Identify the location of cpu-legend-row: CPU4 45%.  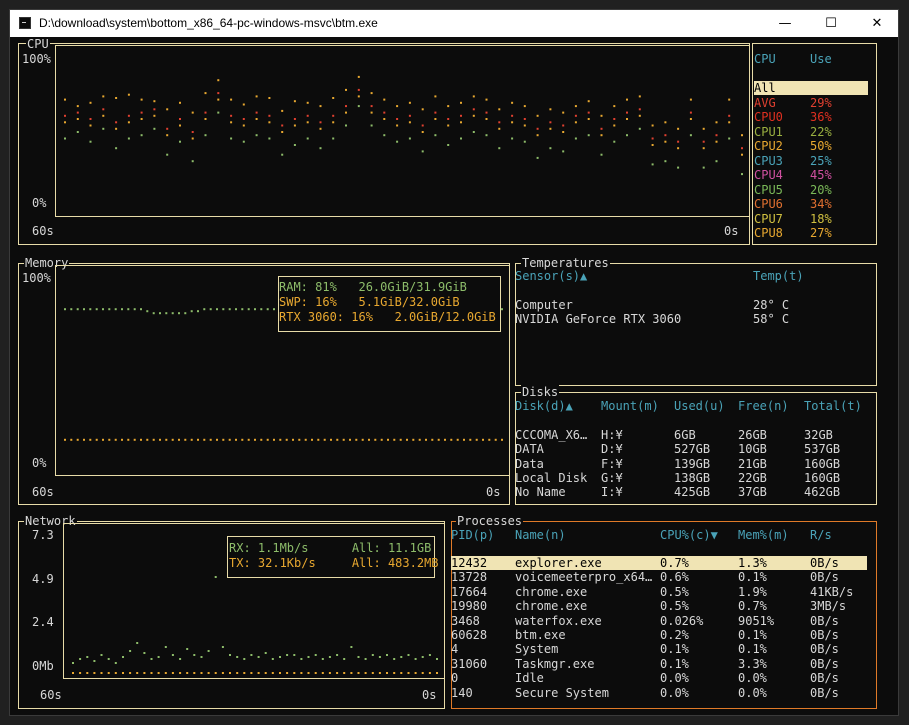
(811, 175).